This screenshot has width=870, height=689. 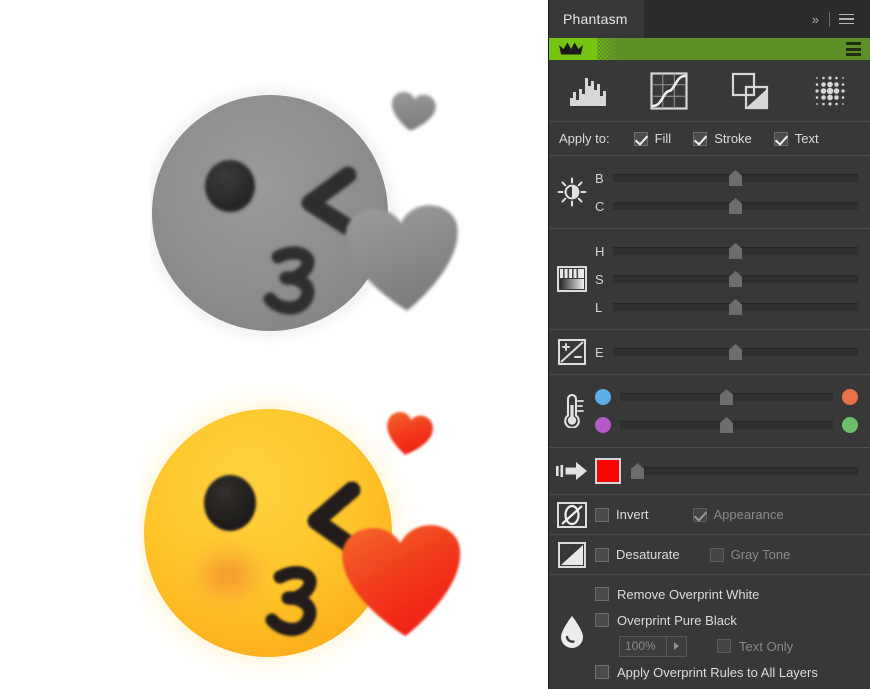 I want to click on exposure-section: E, so click(x=709, y=352).